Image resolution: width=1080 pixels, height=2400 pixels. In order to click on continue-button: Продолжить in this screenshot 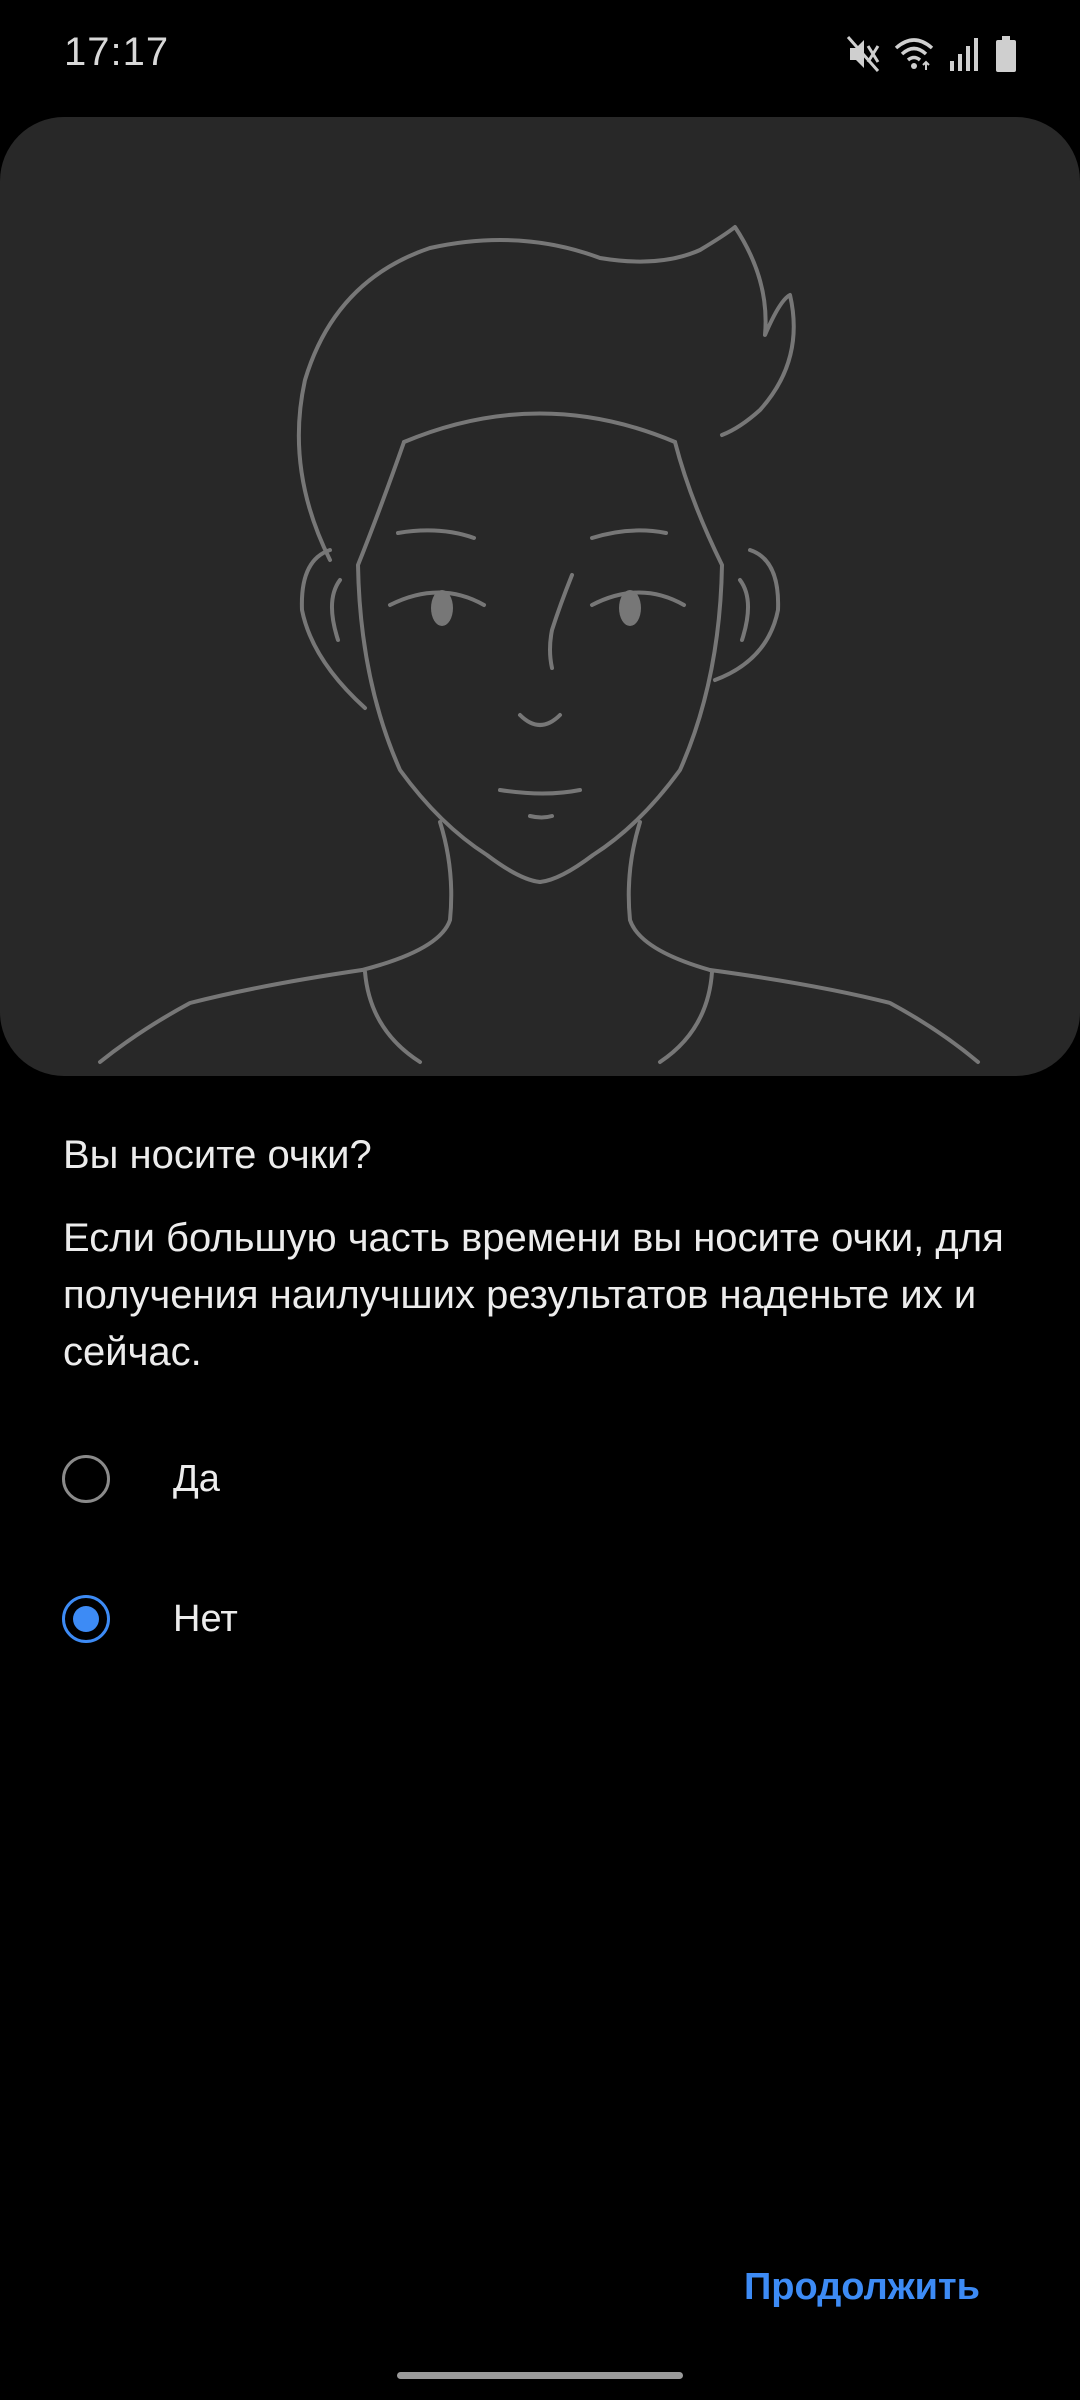, I will do `click(862, 2287)`.